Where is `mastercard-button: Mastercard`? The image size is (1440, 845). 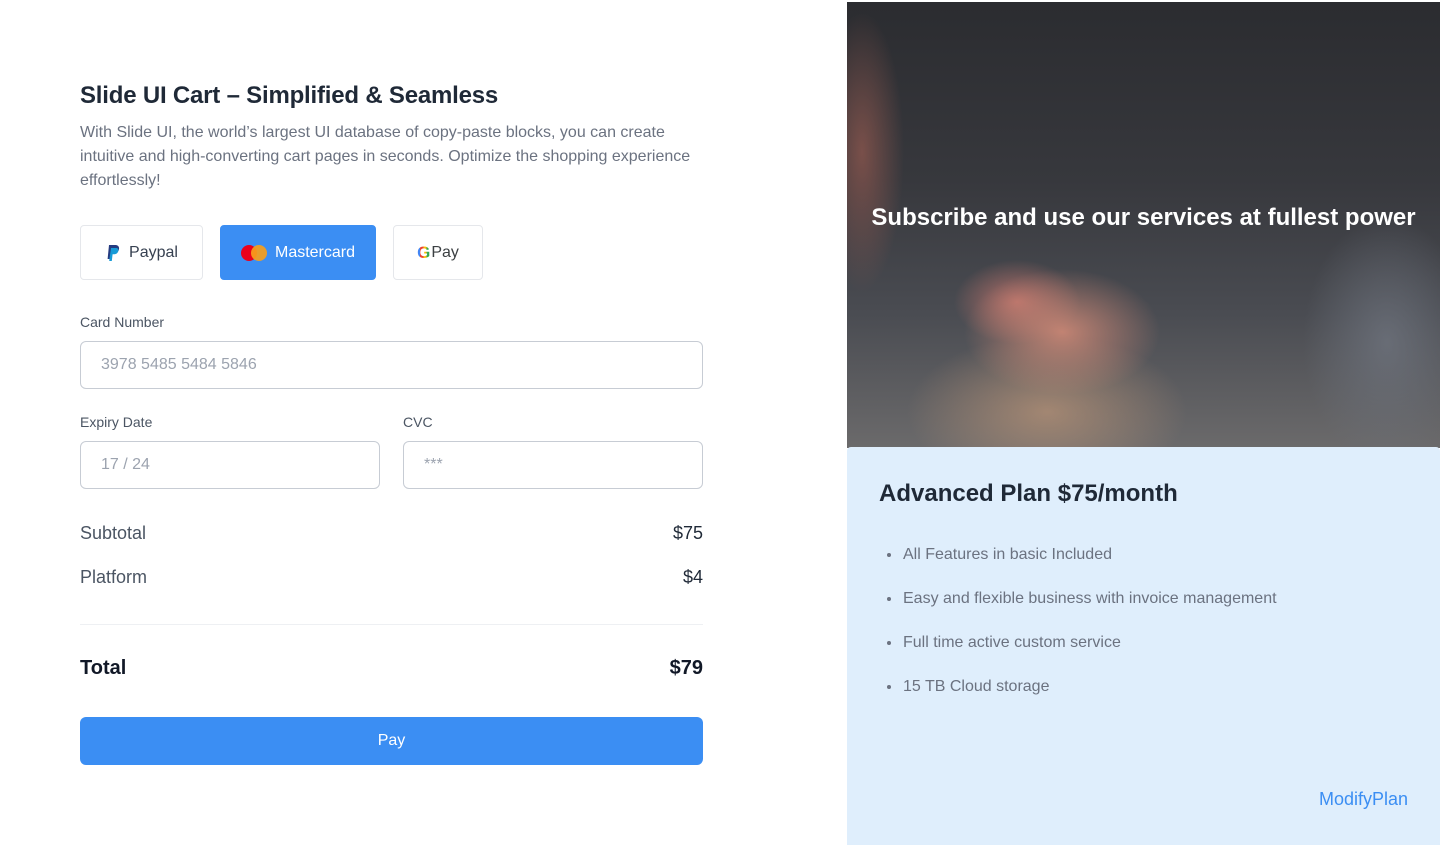
mastercard-button: Mastercard is located at coordinates (298, 252).